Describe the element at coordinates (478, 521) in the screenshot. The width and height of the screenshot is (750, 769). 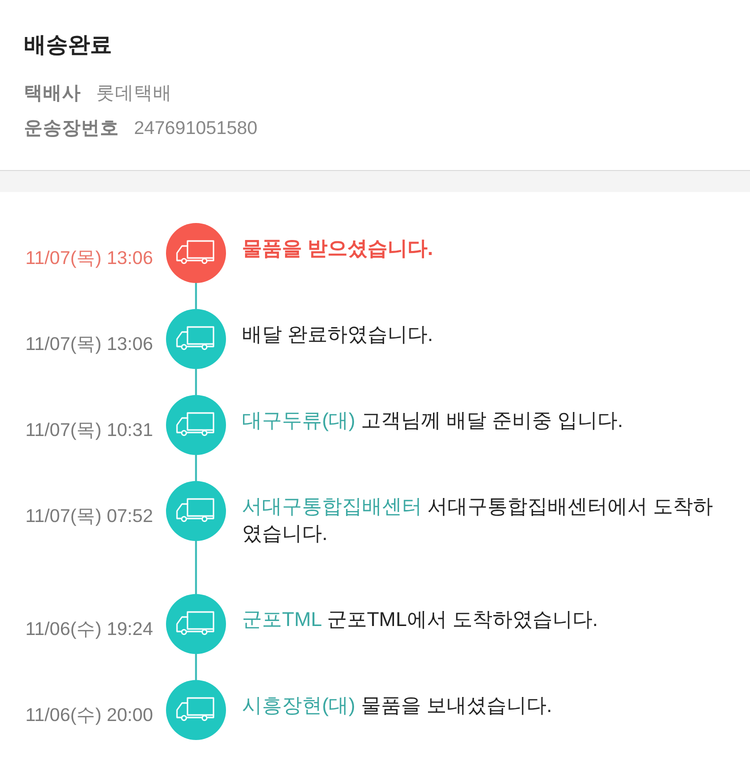
I see `event-message: 서대구통합집배센터 서대구통합집배센터에서 도착하였습니다.` at that location.